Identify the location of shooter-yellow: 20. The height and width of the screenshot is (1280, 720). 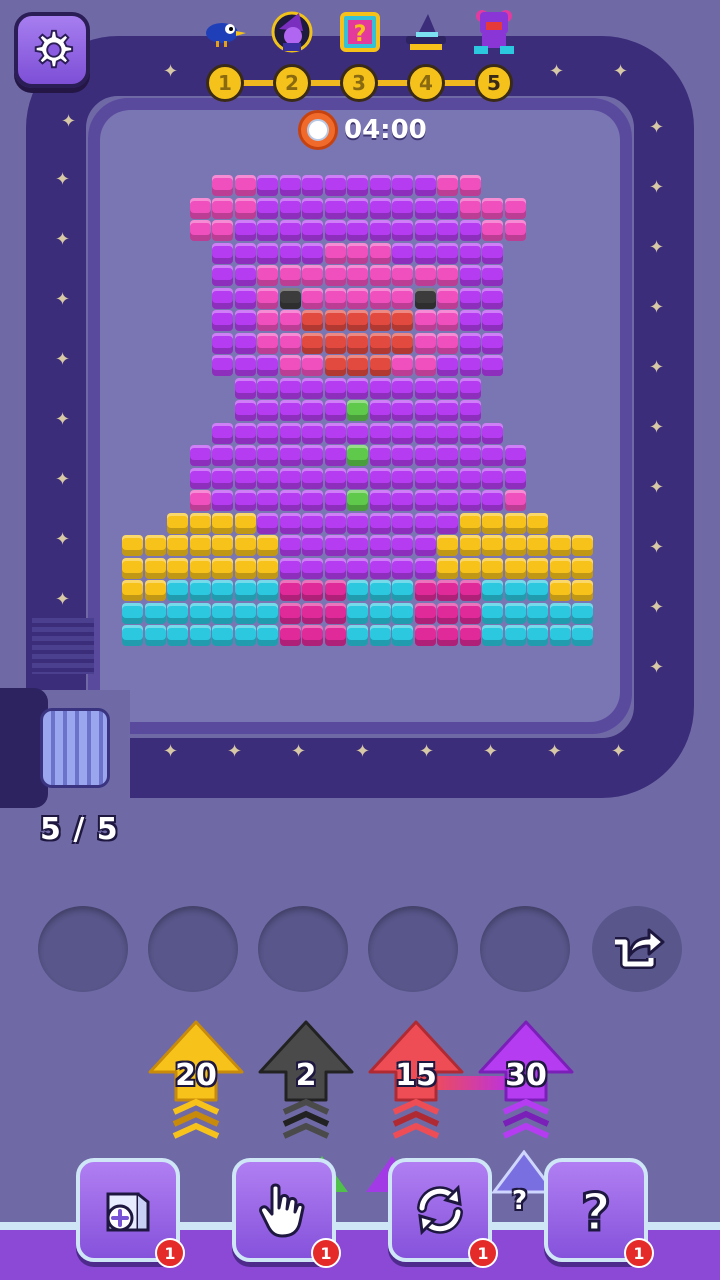
(196, 1085).